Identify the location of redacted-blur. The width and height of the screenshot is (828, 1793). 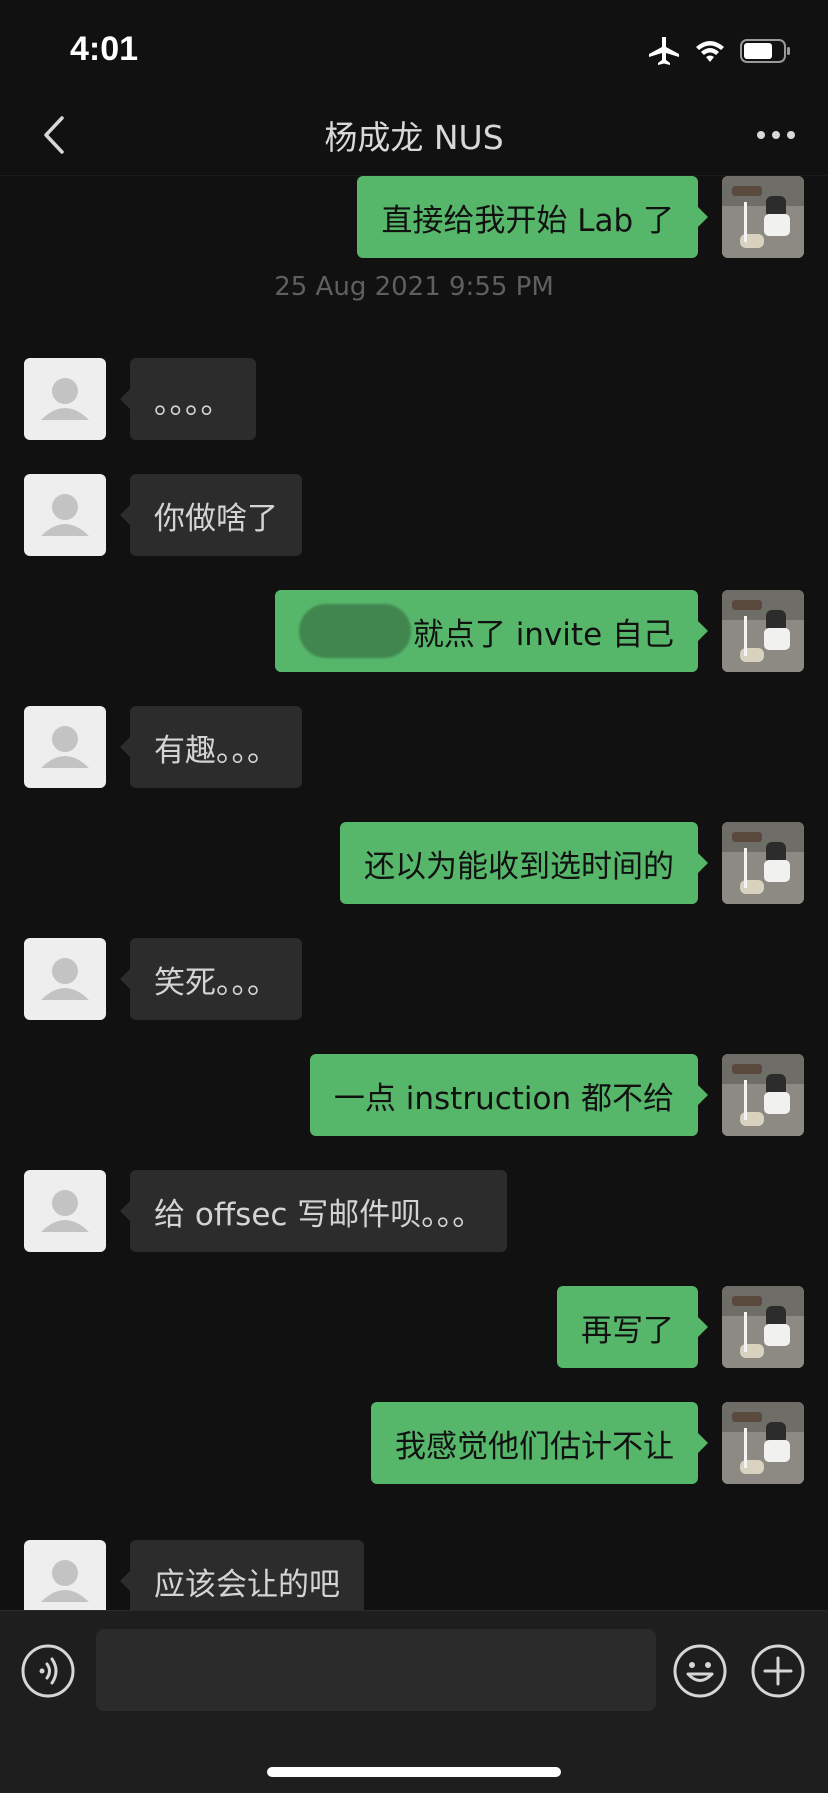
(354, 631).